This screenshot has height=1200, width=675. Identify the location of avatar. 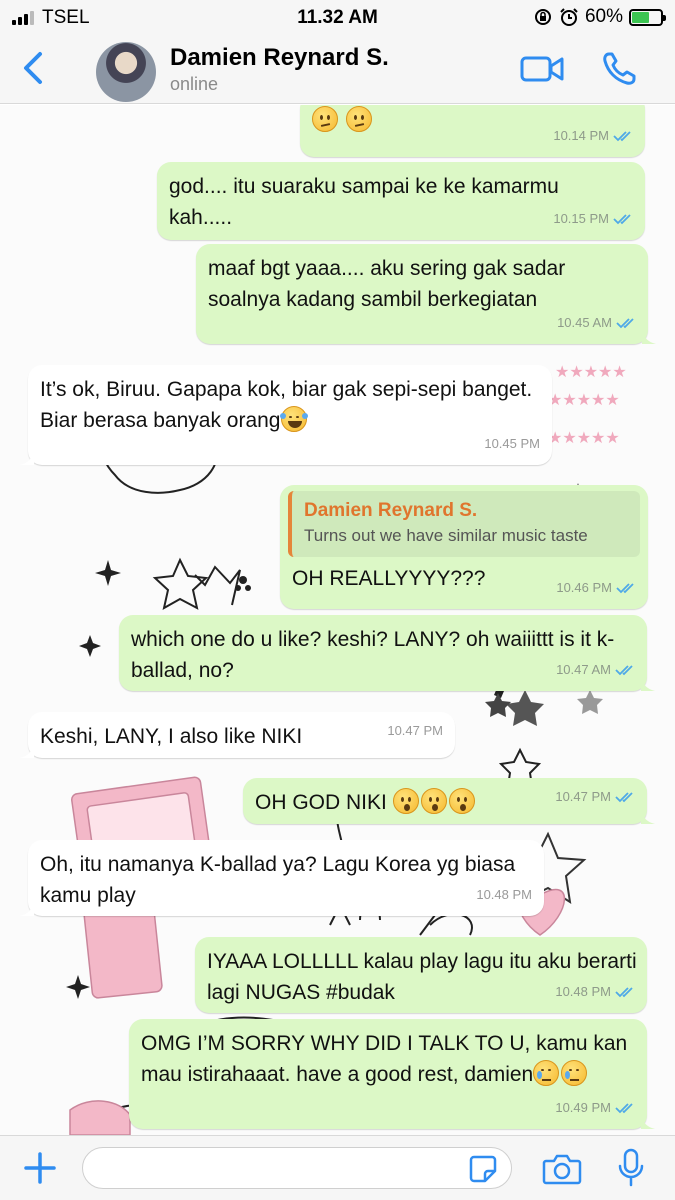
(126, 72).